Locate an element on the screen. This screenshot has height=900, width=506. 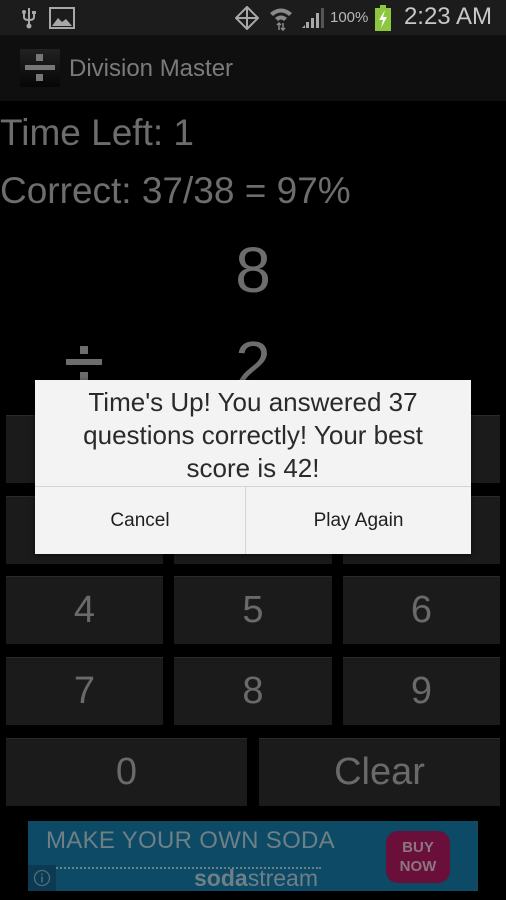
ad-cta-line1: BUY is located at coordinates (418, 847).